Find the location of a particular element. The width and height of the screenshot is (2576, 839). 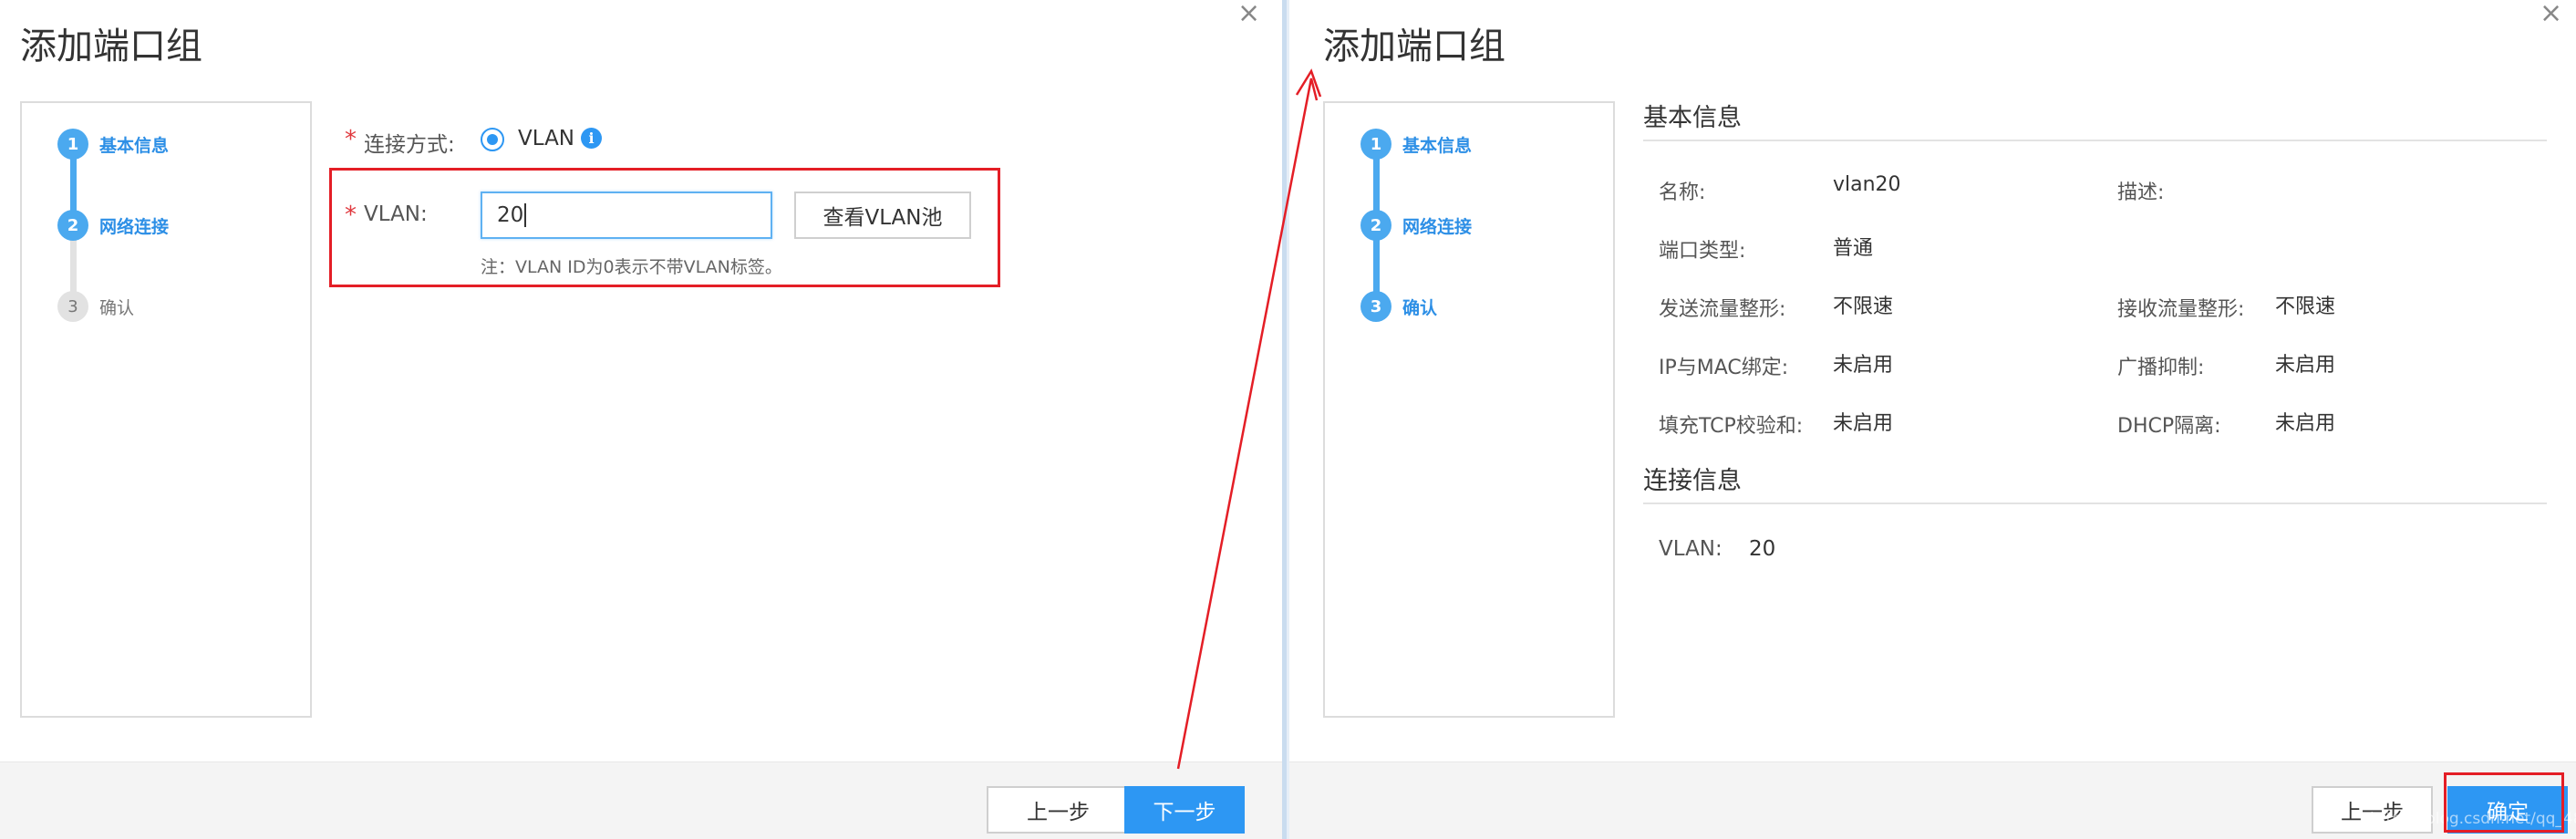

tcp-checksum-label: 填充TCP校验和: is located at coordinates (1731, 427).